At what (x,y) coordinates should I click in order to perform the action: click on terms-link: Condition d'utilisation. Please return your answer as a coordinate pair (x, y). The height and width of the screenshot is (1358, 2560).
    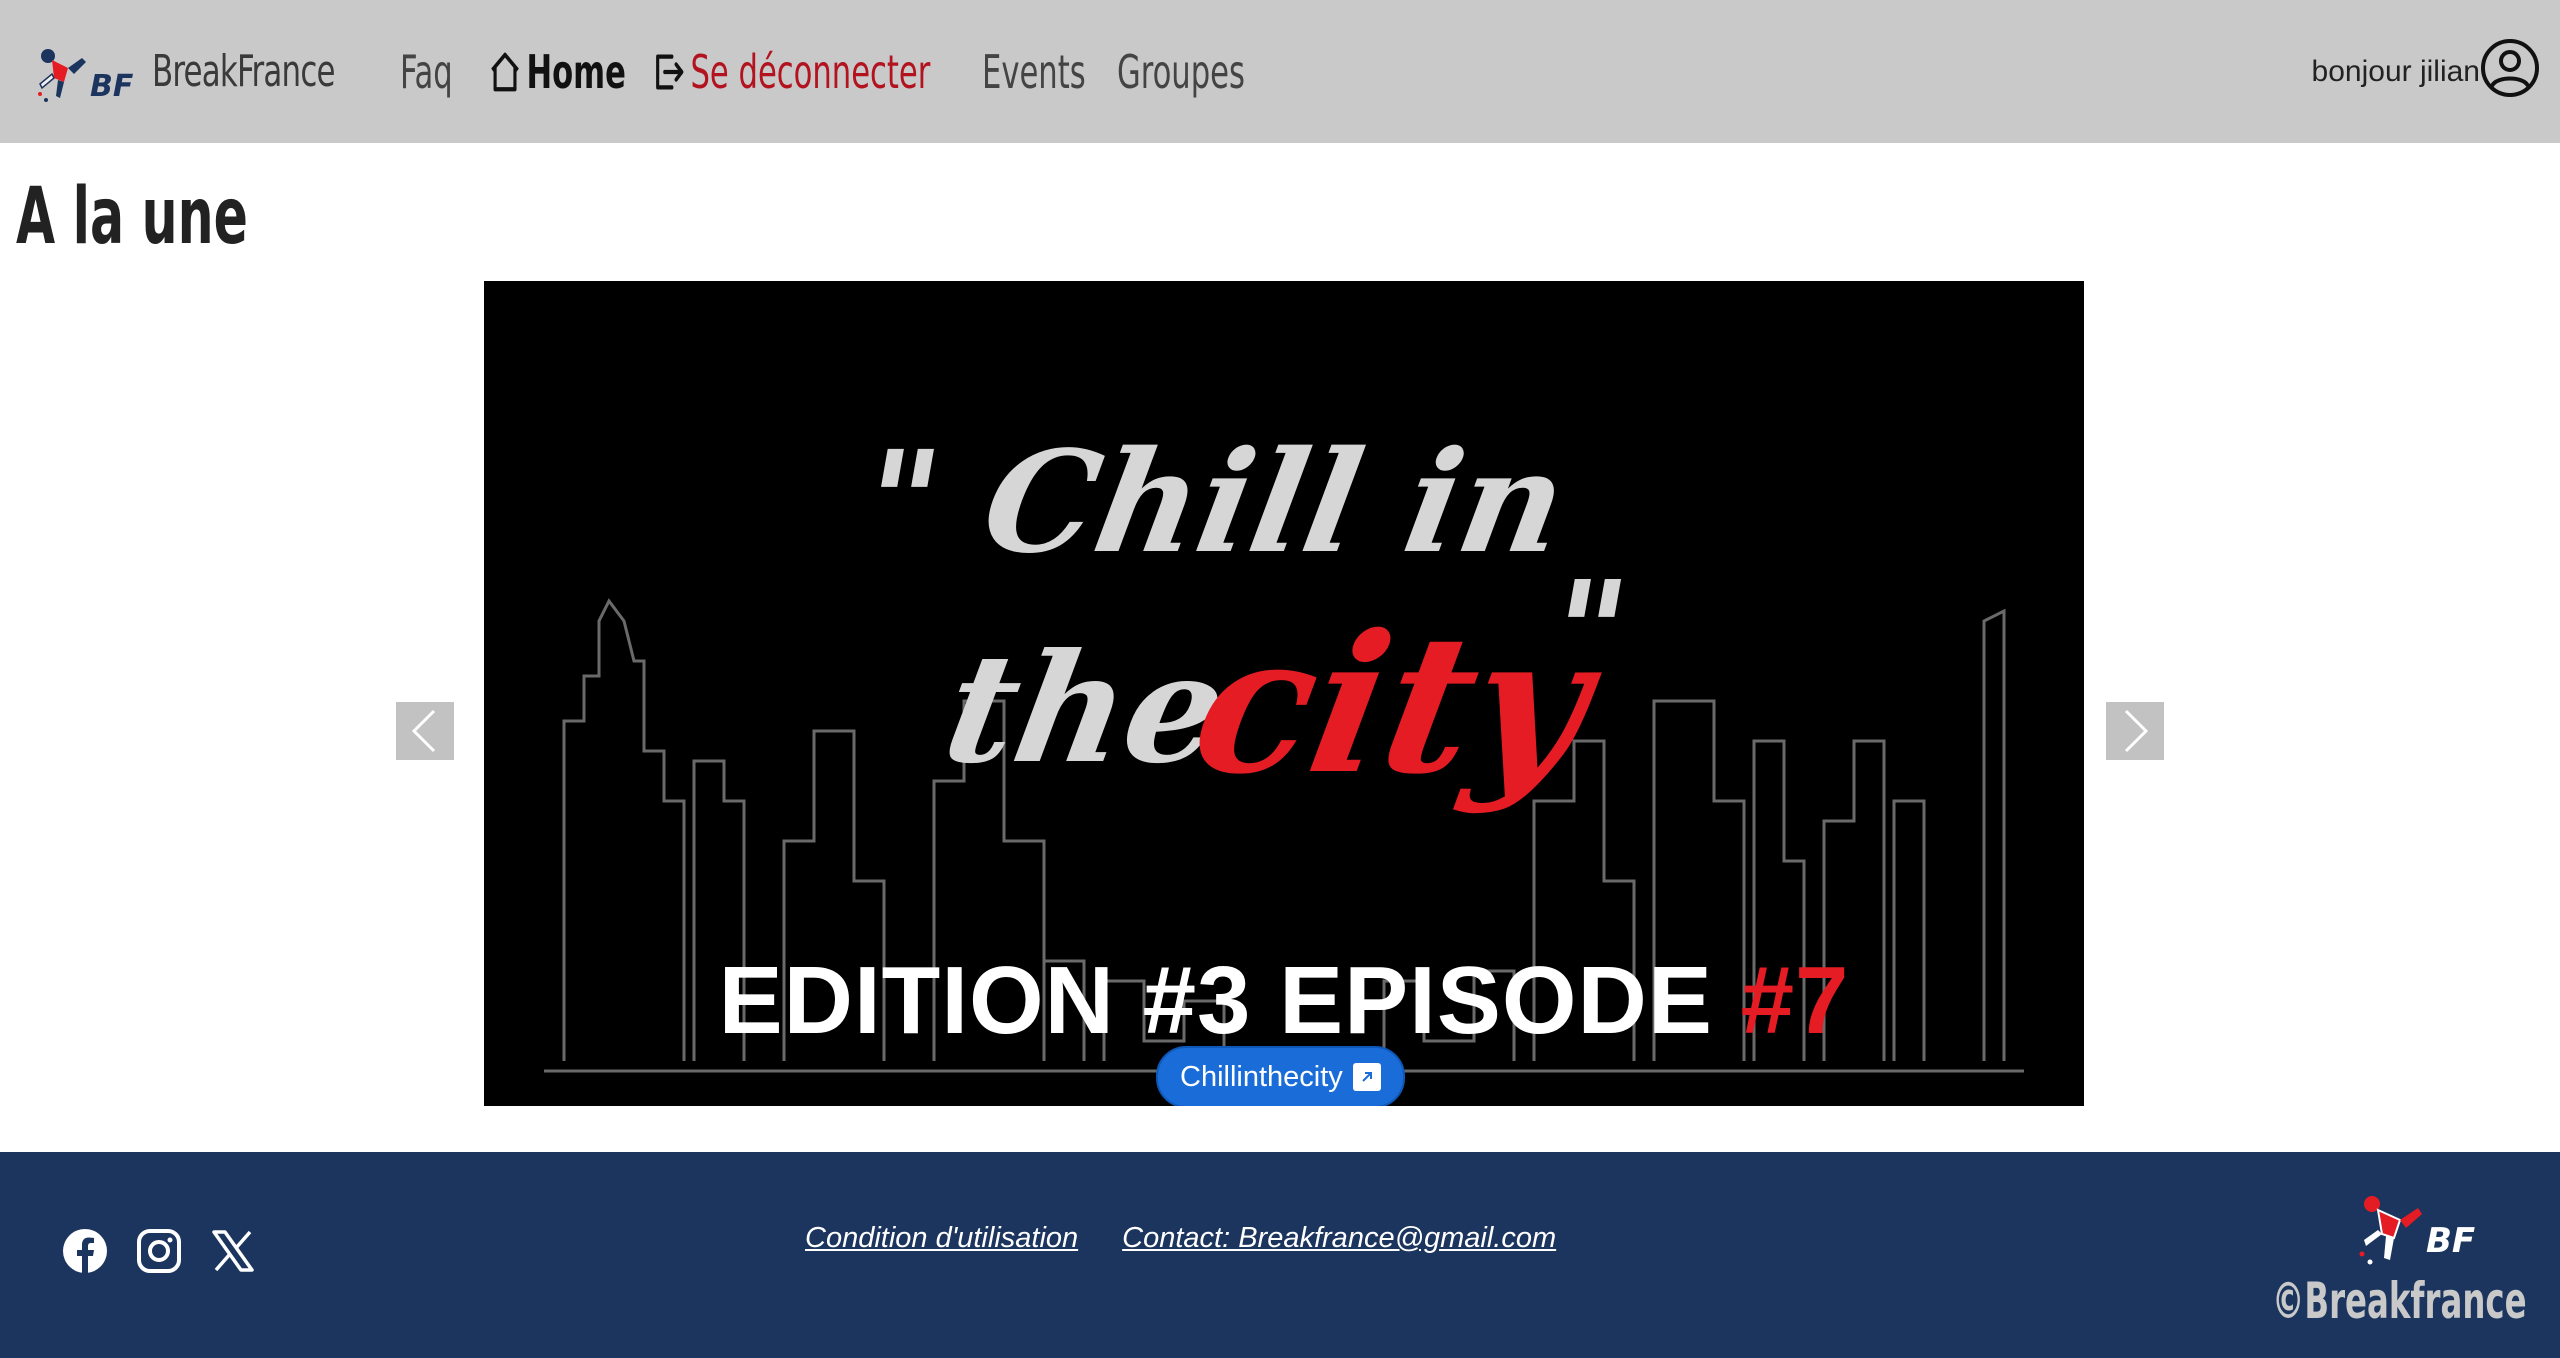
    Looking at the image, I should click on (941, 1238).